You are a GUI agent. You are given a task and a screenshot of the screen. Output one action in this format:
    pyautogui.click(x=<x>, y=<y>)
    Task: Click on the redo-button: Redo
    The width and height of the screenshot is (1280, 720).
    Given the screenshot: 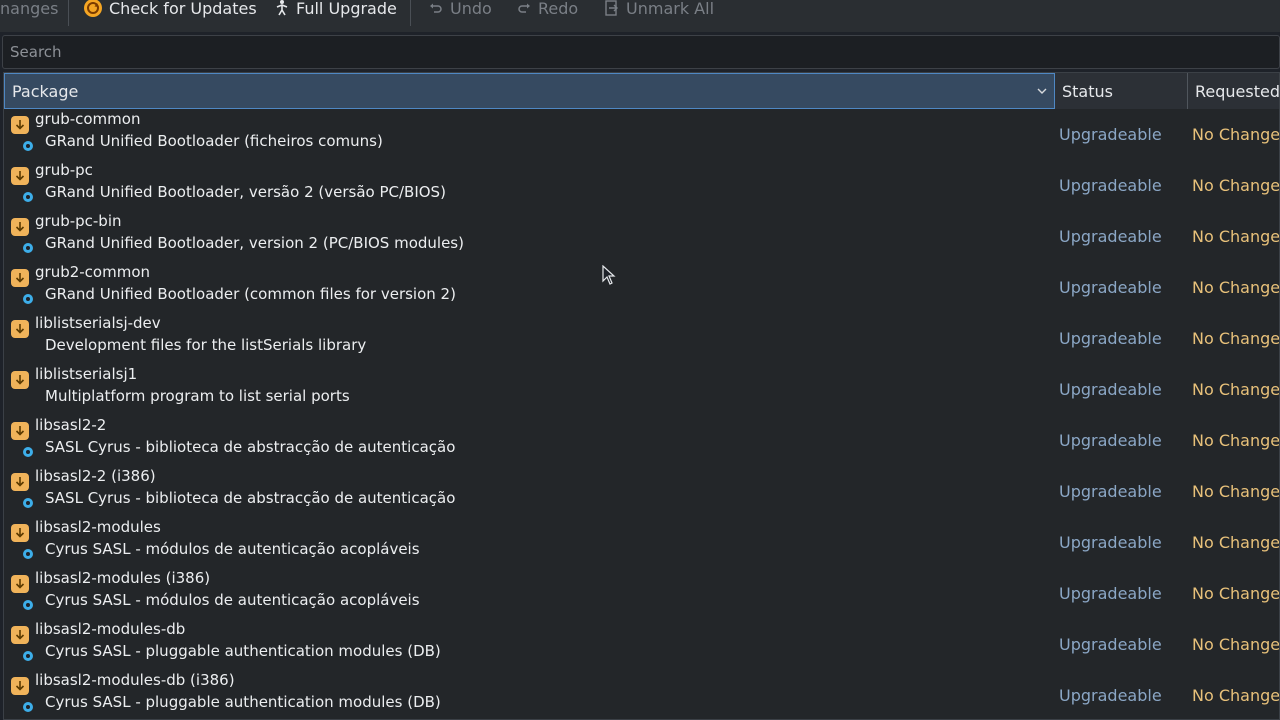 What is the action you would take?
    pyautogui.click(x=547, y=12)
    